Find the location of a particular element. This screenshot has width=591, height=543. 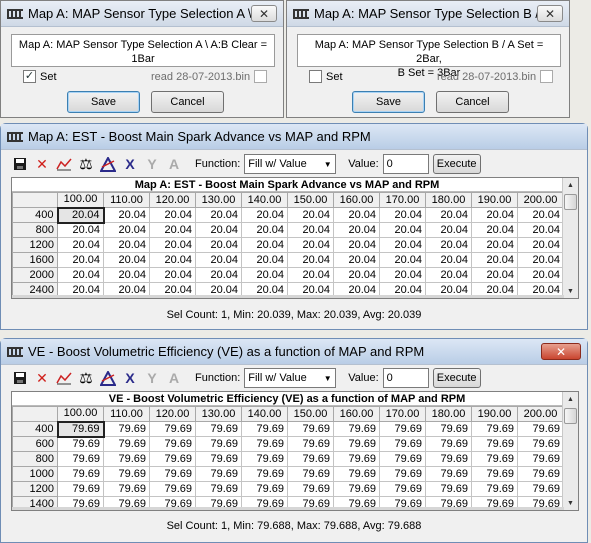

delete-icon: ✕ is located at coordinates (42, 378).